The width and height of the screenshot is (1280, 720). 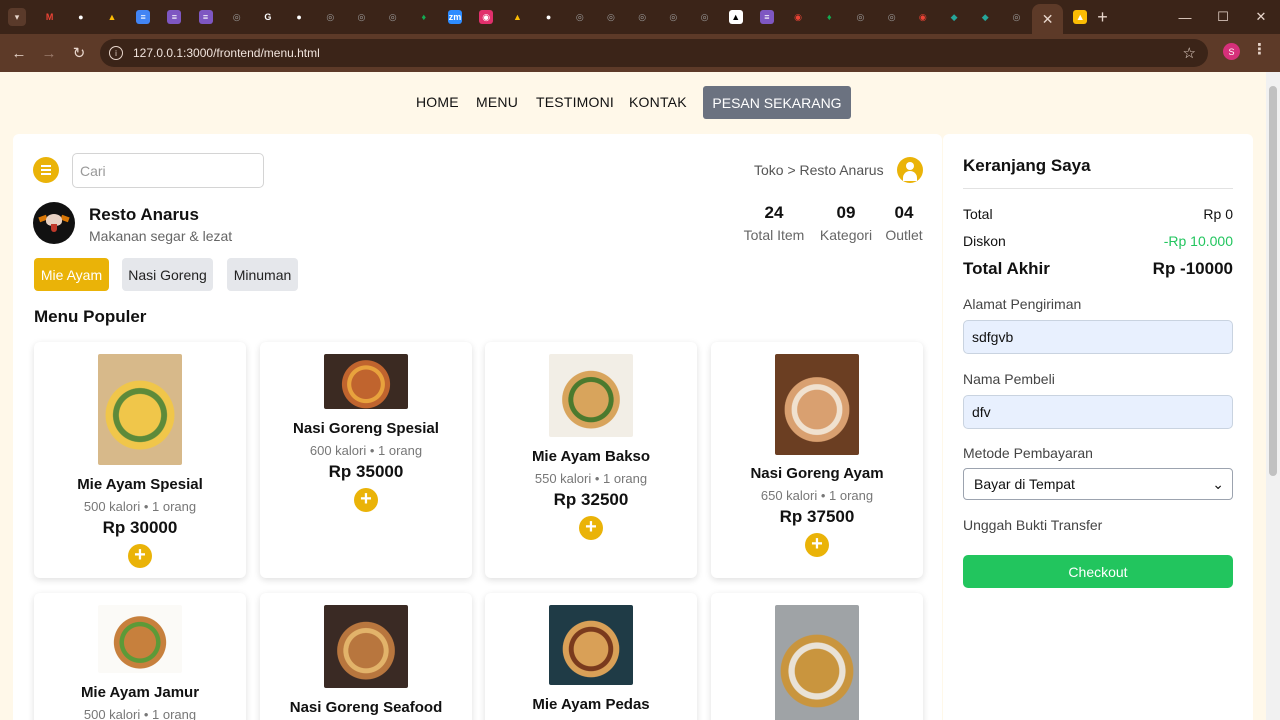 I want to click on menu-card: Mie Ayam Pedas, so click(x=591, y=656).